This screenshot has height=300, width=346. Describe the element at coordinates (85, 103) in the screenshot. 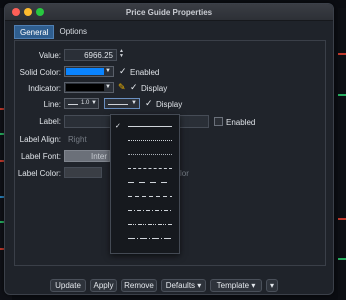

I see `line-width-value: 1.0` at that location.